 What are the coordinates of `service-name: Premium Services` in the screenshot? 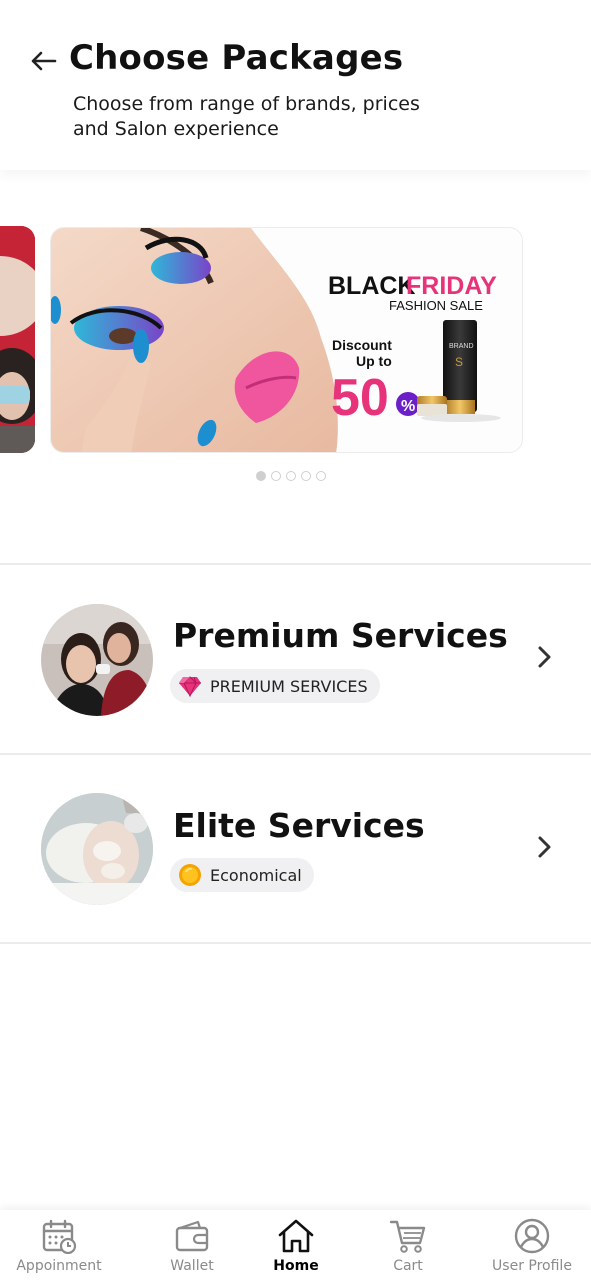 It's located at (340, 635).